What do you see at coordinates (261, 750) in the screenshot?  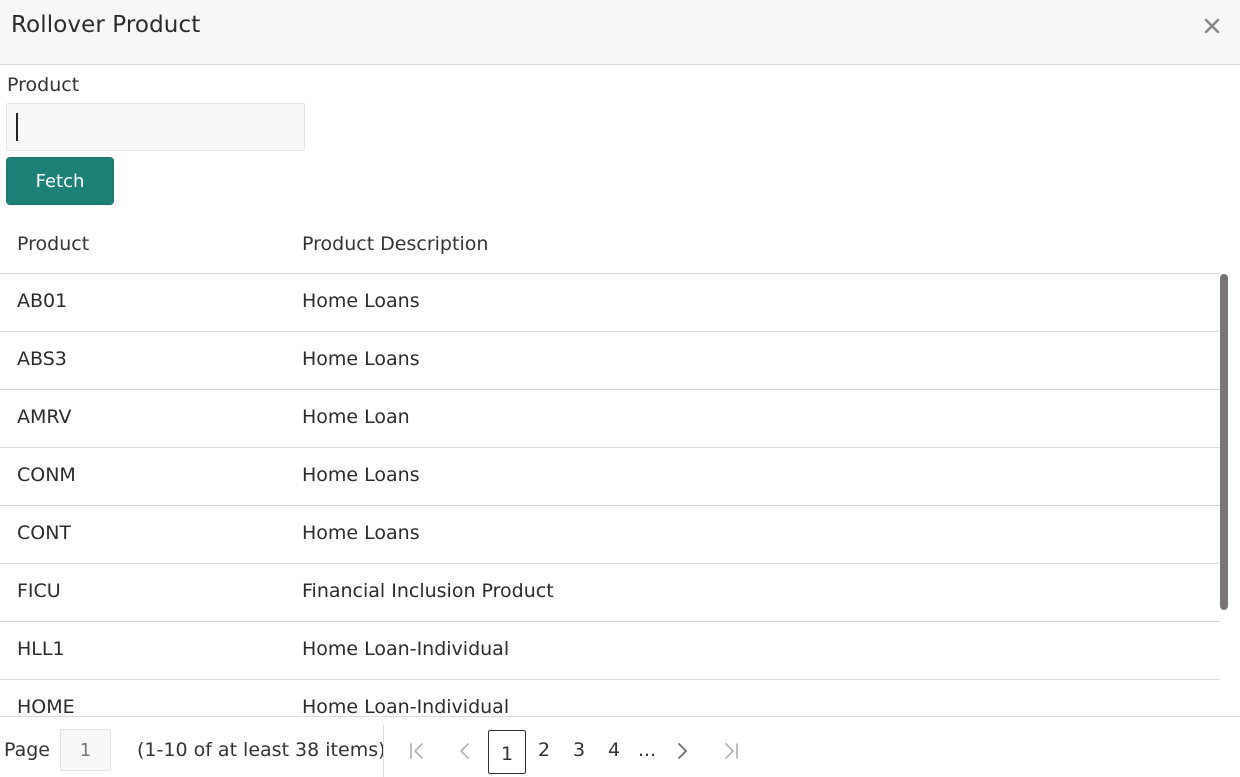 I see `items-info: (1-10 of at least 38 items)` at bounding box center [261, 750].